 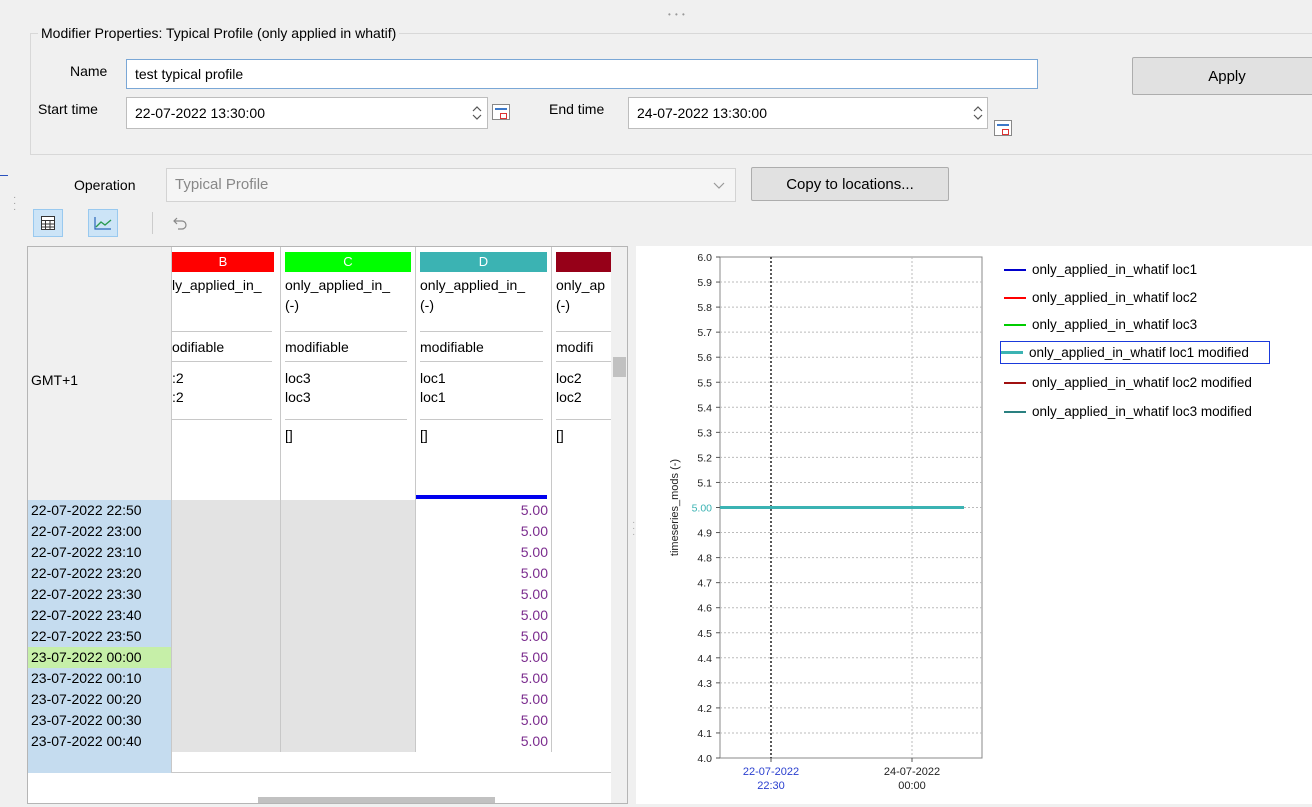 What do you see at coordinates (978, 113) in the screenshot?
I see `end-time-spinner-icon` at bounding box center [978, 113].